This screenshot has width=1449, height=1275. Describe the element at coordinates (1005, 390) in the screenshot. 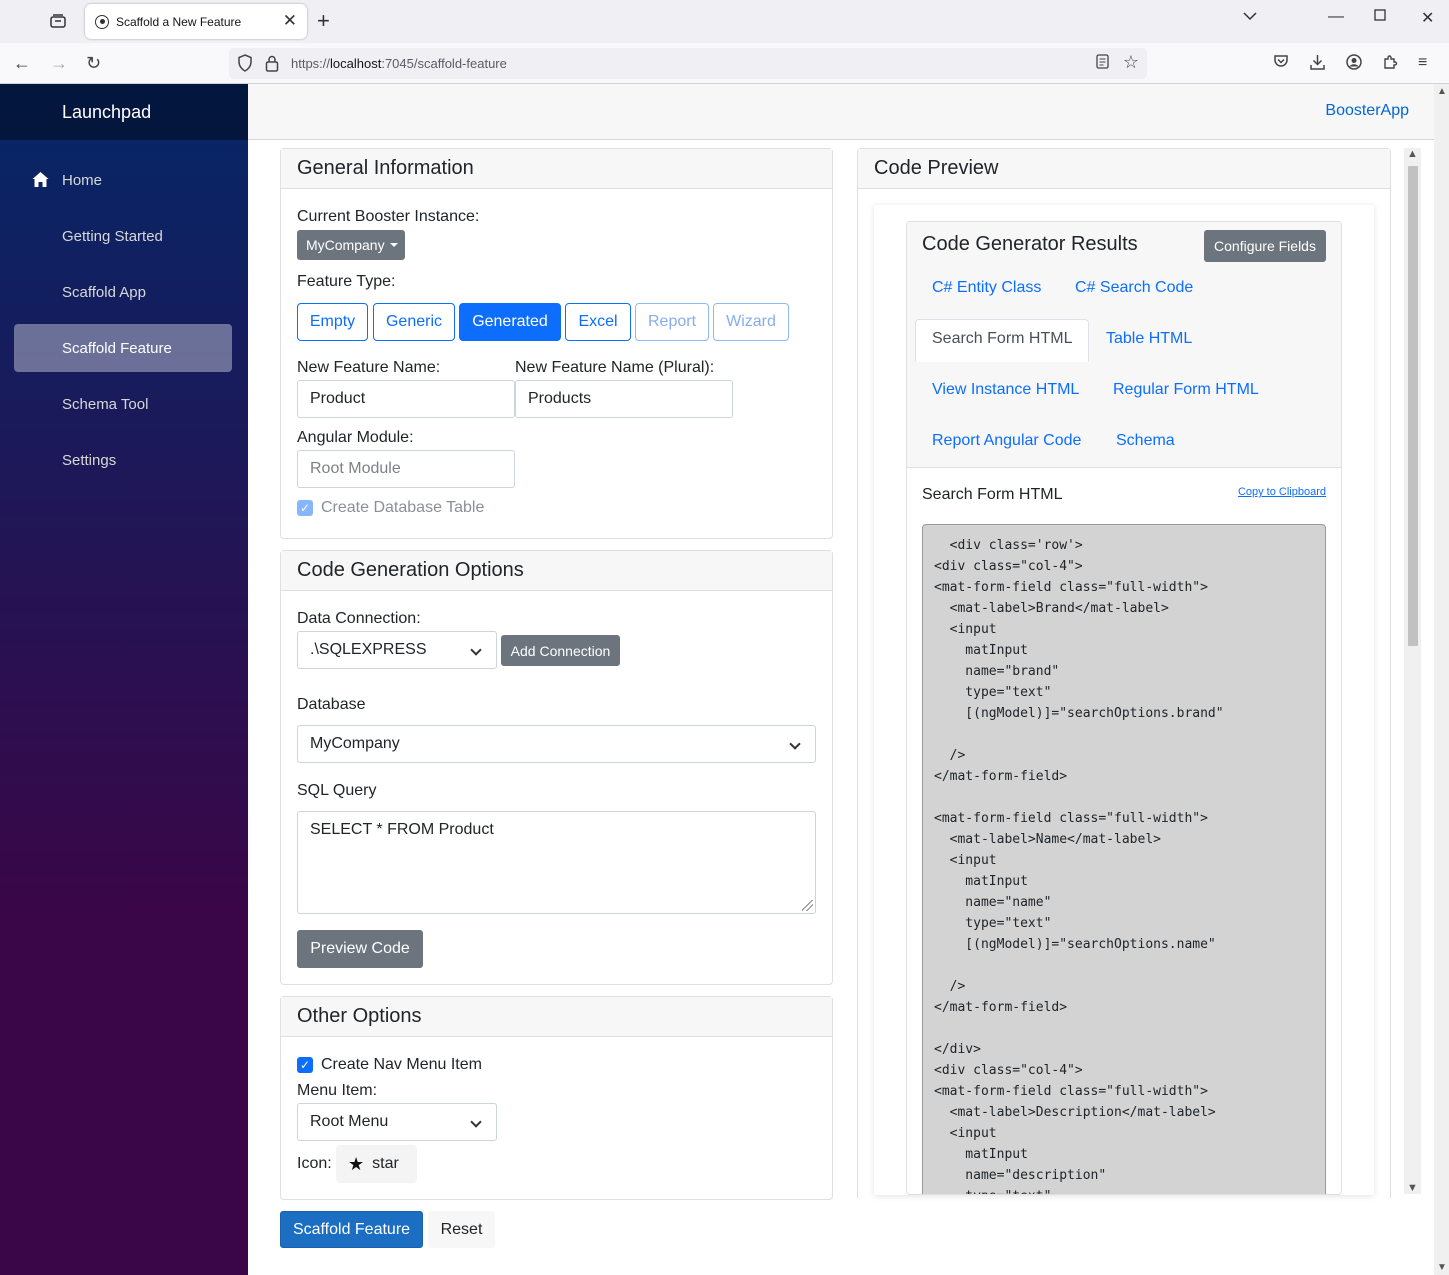

I see `tab-view-instance-html: View Instance HTML` at that location.